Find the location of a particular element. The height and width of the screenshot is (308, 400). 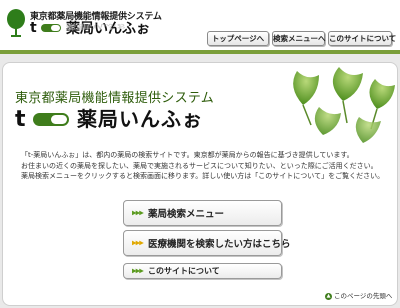

page-top-label: このページの先頭へ is located at coordinates (363, 296).